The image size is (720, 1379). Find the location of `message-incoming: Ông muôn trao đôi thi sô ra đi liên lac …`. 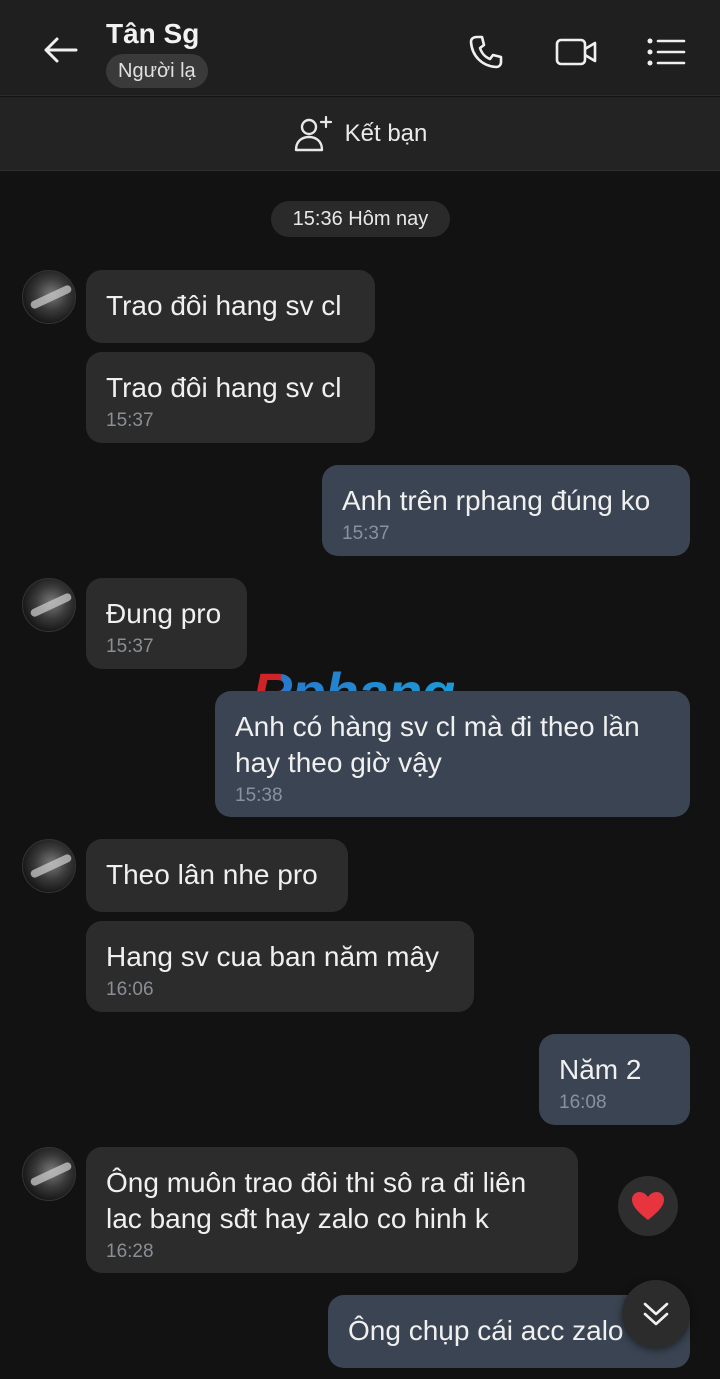

message-incoming: Ông muôn trao đôi thi sô ra đi liên lac … is located at coordinates (332, 1210).